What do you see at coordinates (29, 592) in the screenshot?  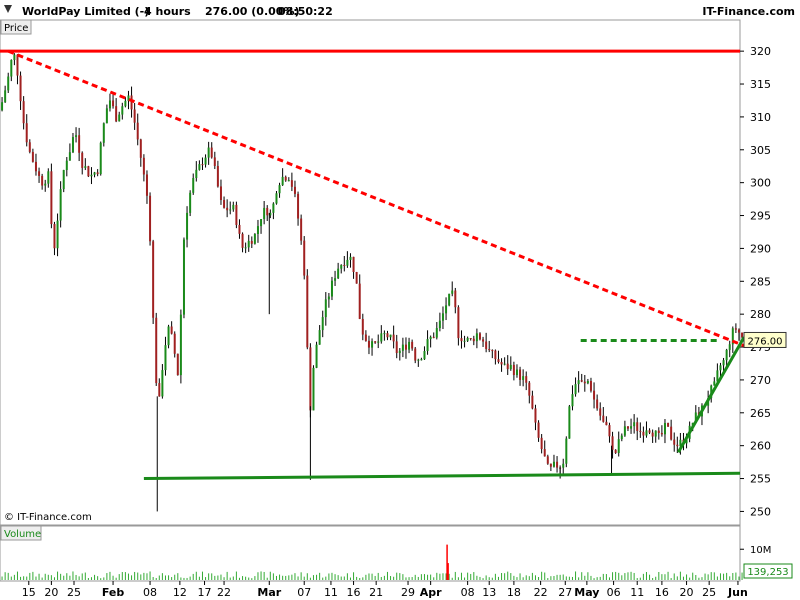 I see `time-tick-label: 15` at bounding box center [29, 592].